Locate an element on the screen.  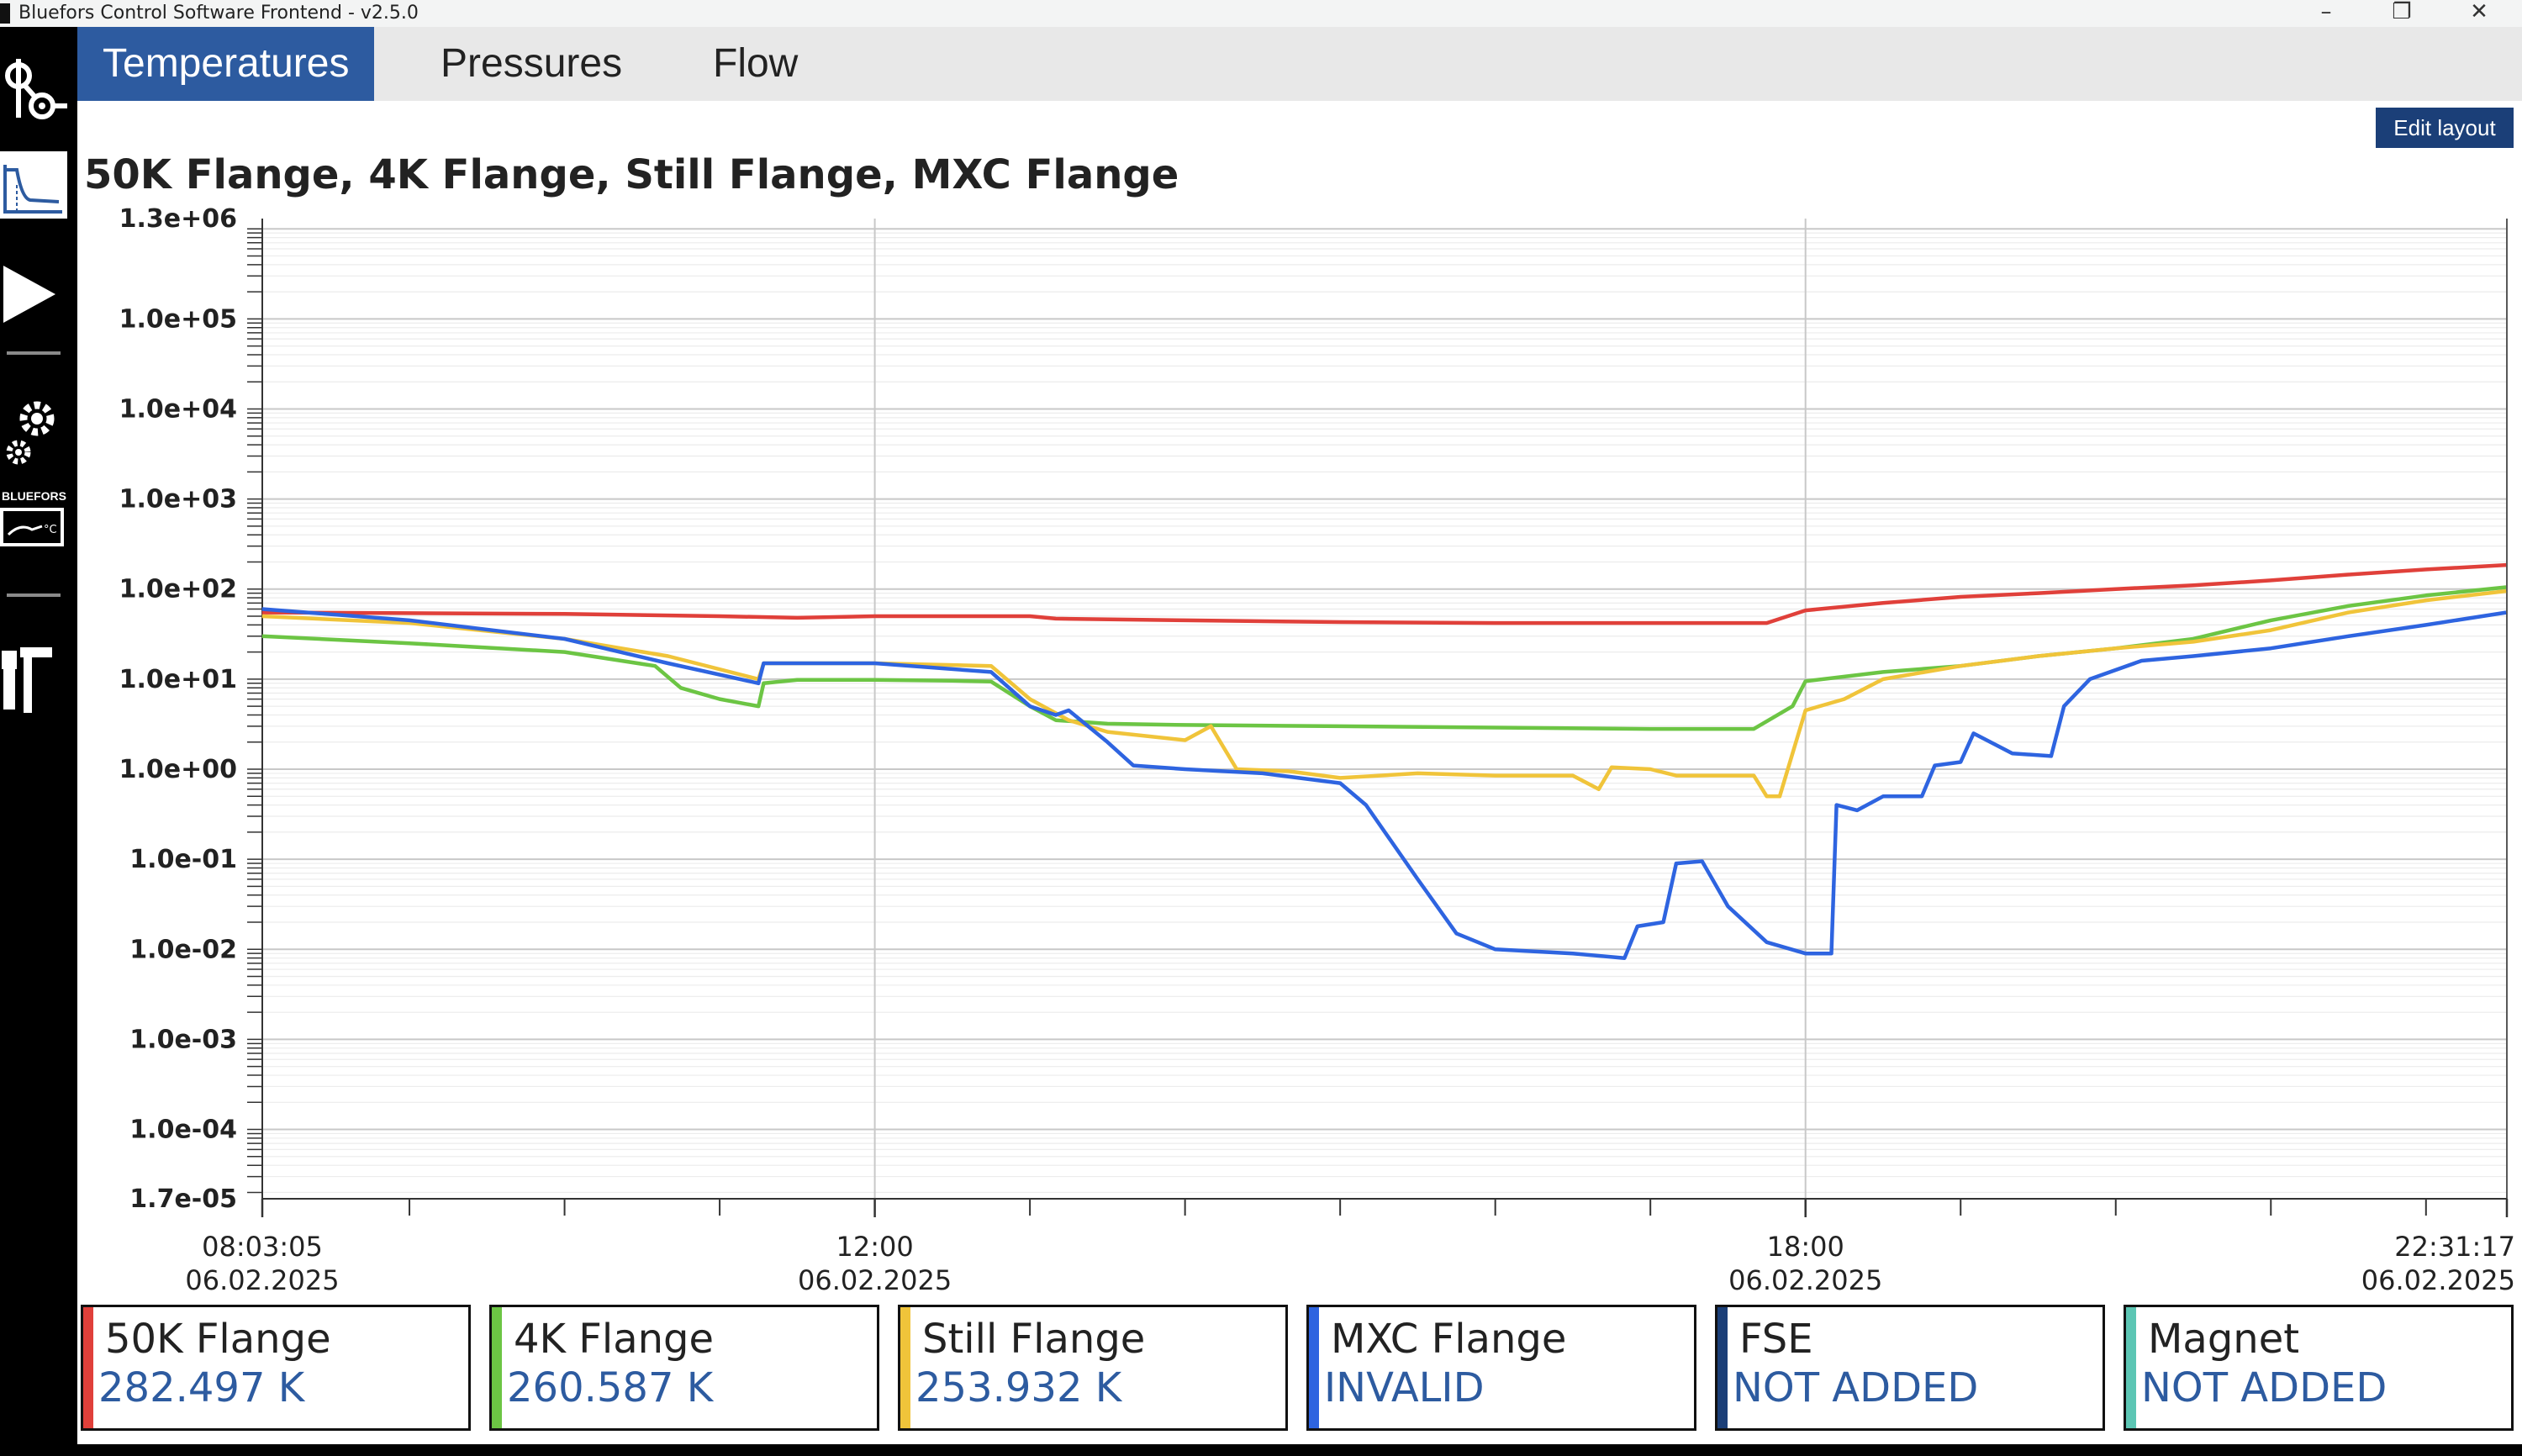
legend-item: 50K Flange 282.497 K is located at coordinates (276, 1368).